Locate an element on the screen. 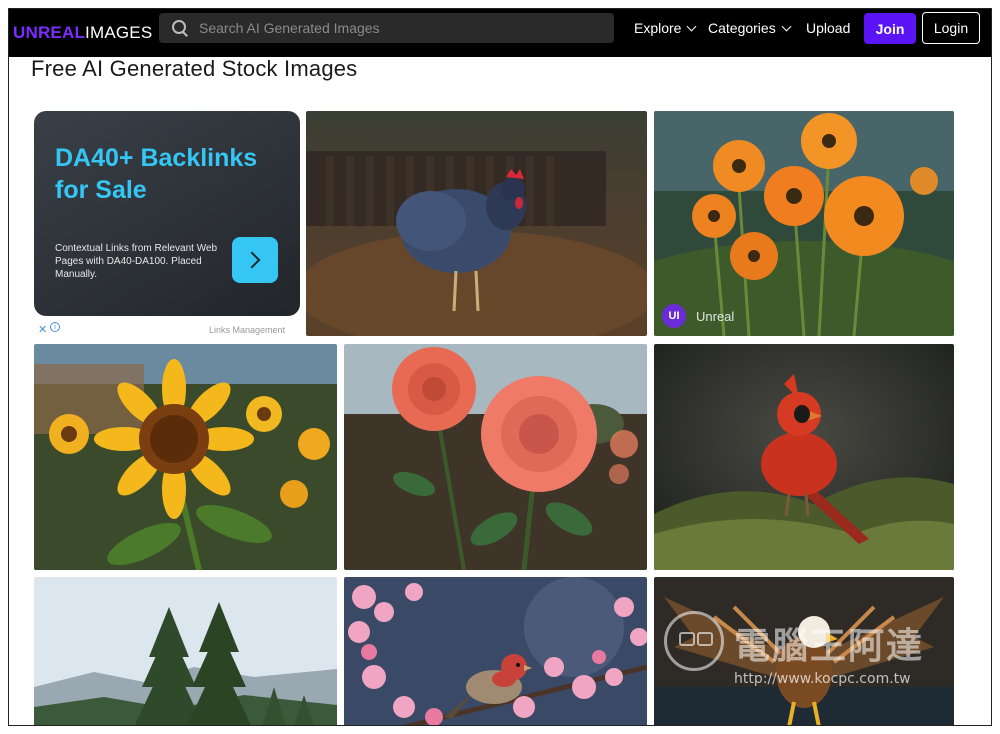 The image size is (1000, 734). logo-unreal: UNREAL is located at coordinates (49, 32).